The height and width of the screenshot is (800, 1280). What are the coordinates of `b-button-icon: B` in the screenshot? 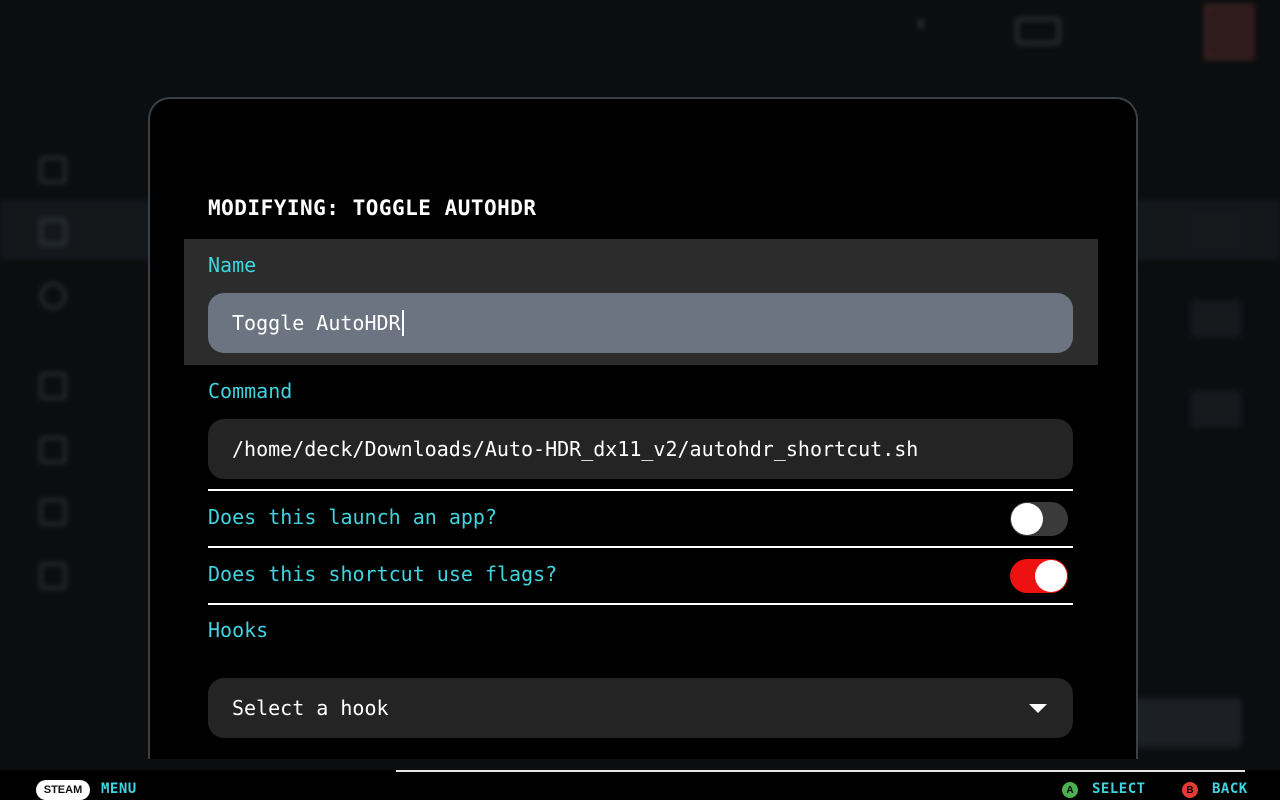 It's located at (1190, 790).